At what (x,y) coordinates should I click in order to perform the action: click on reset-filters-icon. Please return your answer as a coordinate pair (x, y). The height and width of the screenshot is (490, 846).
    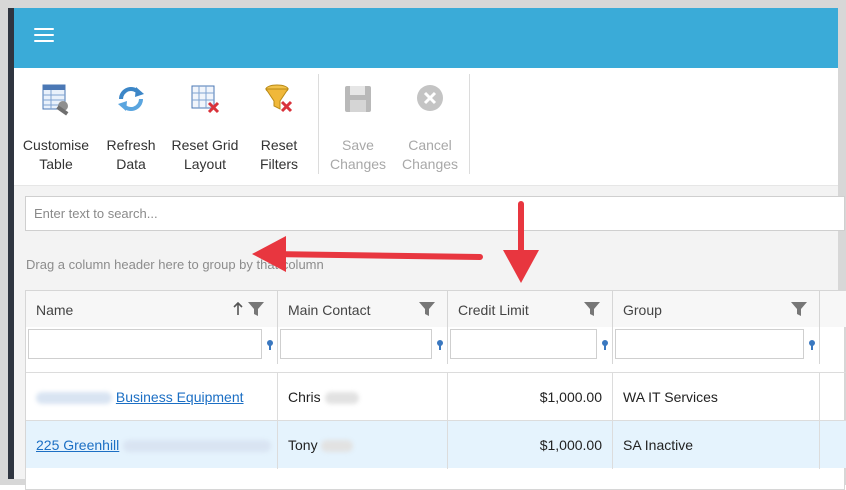
    Looking at the image, I should click on (279, 99).